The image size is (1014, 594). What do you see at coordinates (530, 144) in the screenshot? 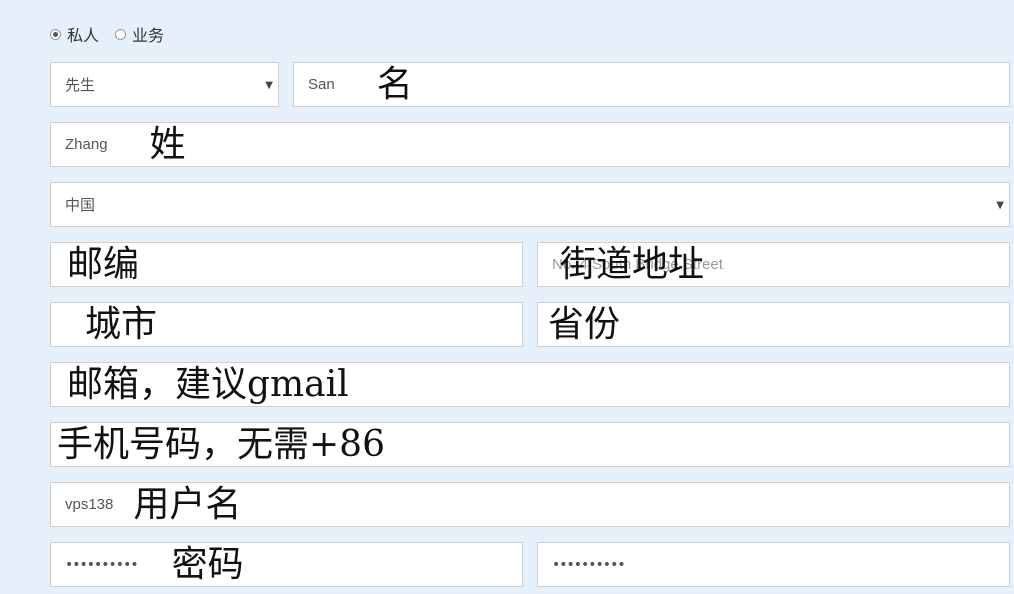
I see `last-name-input: Zhang 姓` at bounding box center [530, 144].